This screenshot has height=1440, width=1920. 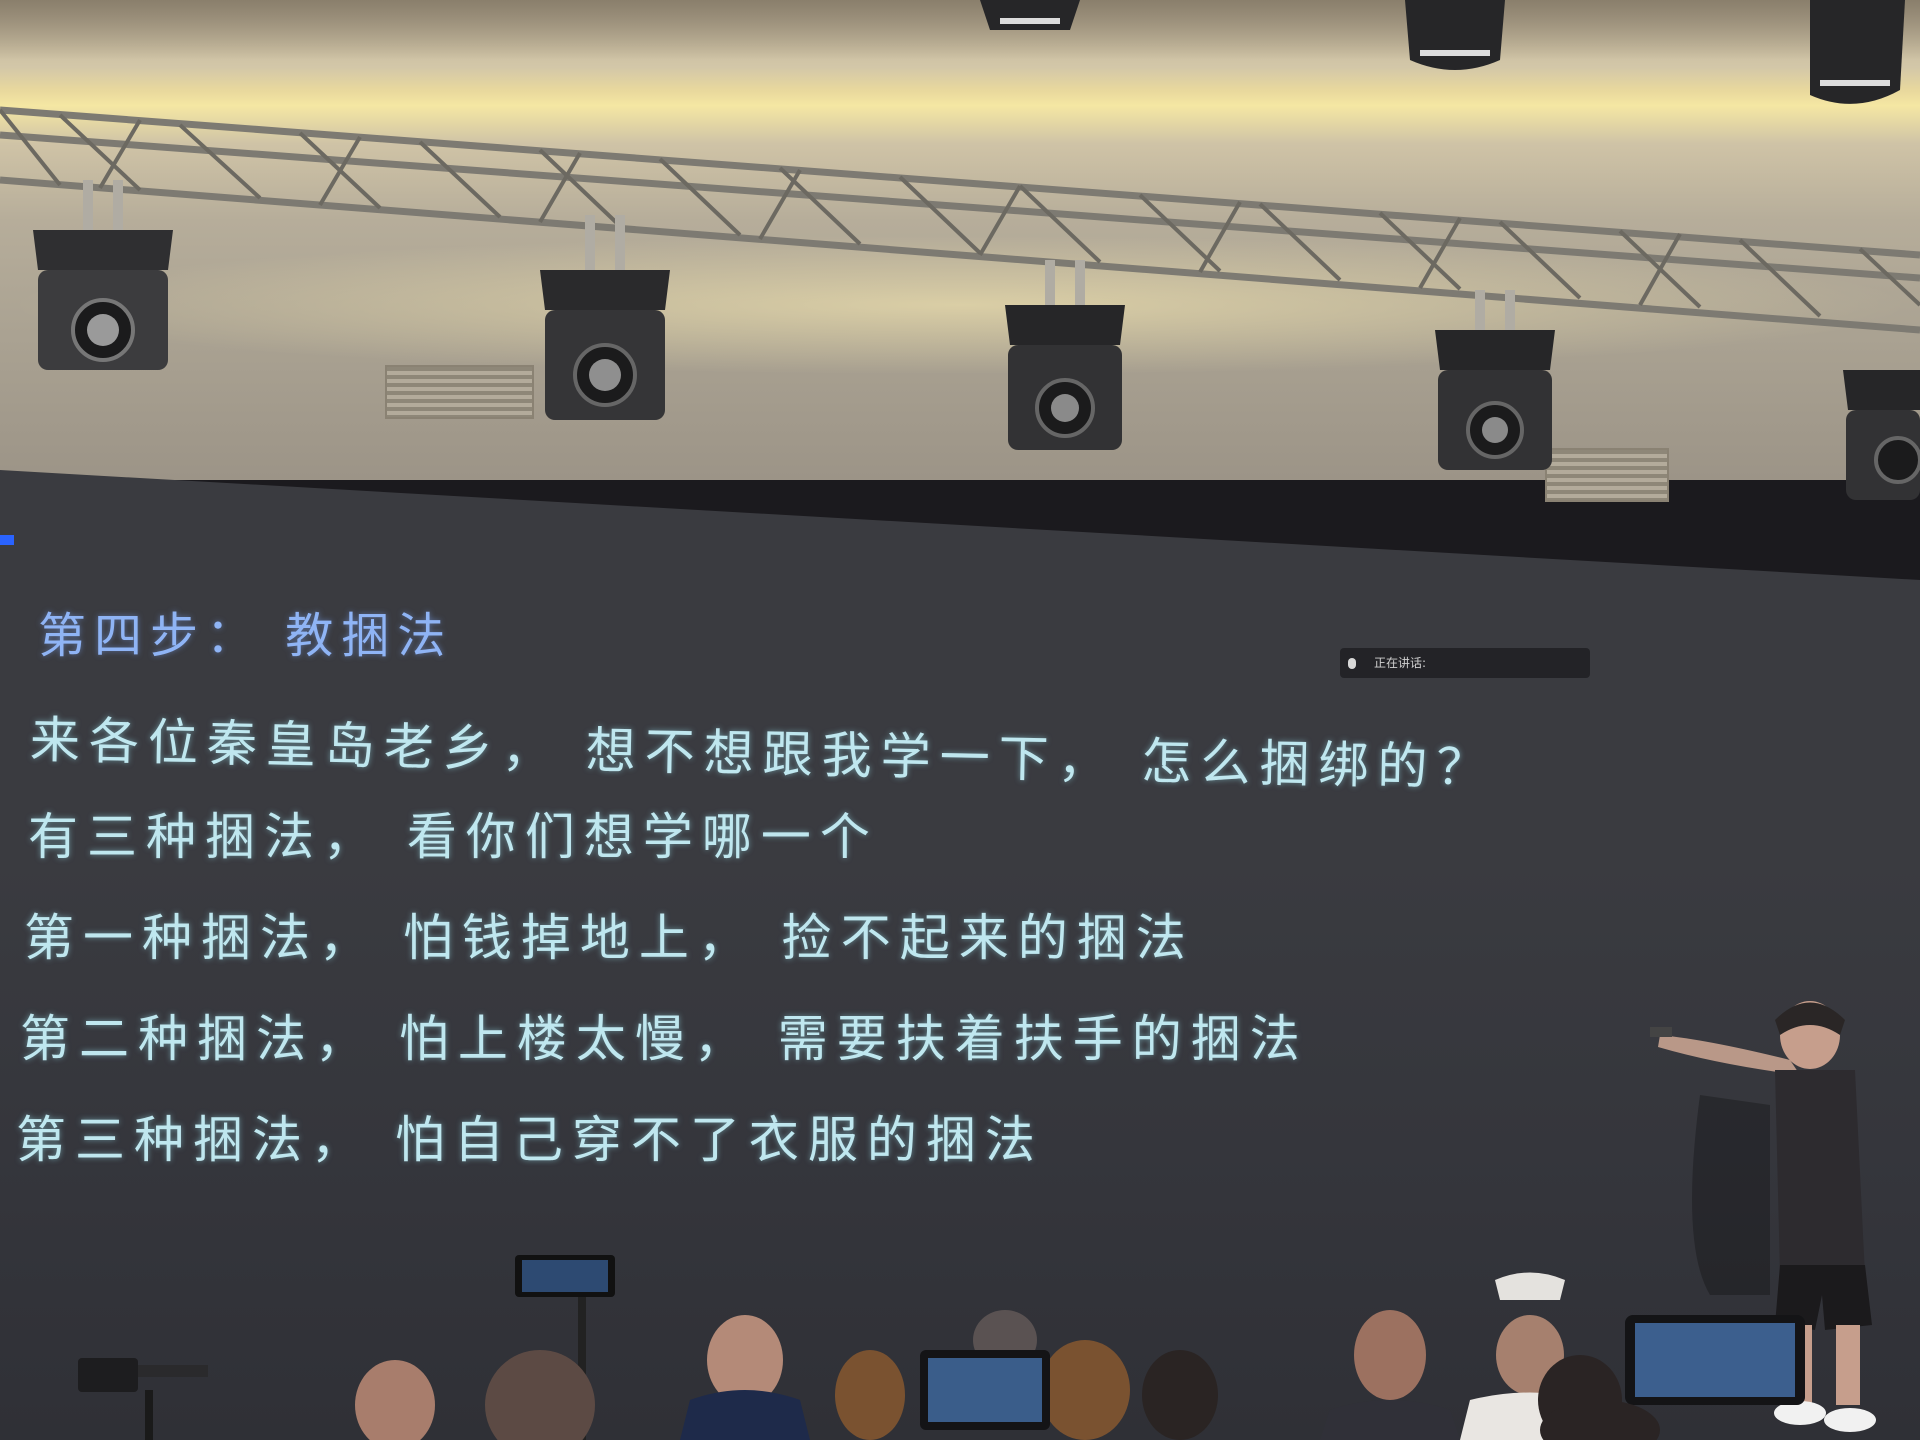 I want to click on screen-edge-marker, so click(x=7, y=540).